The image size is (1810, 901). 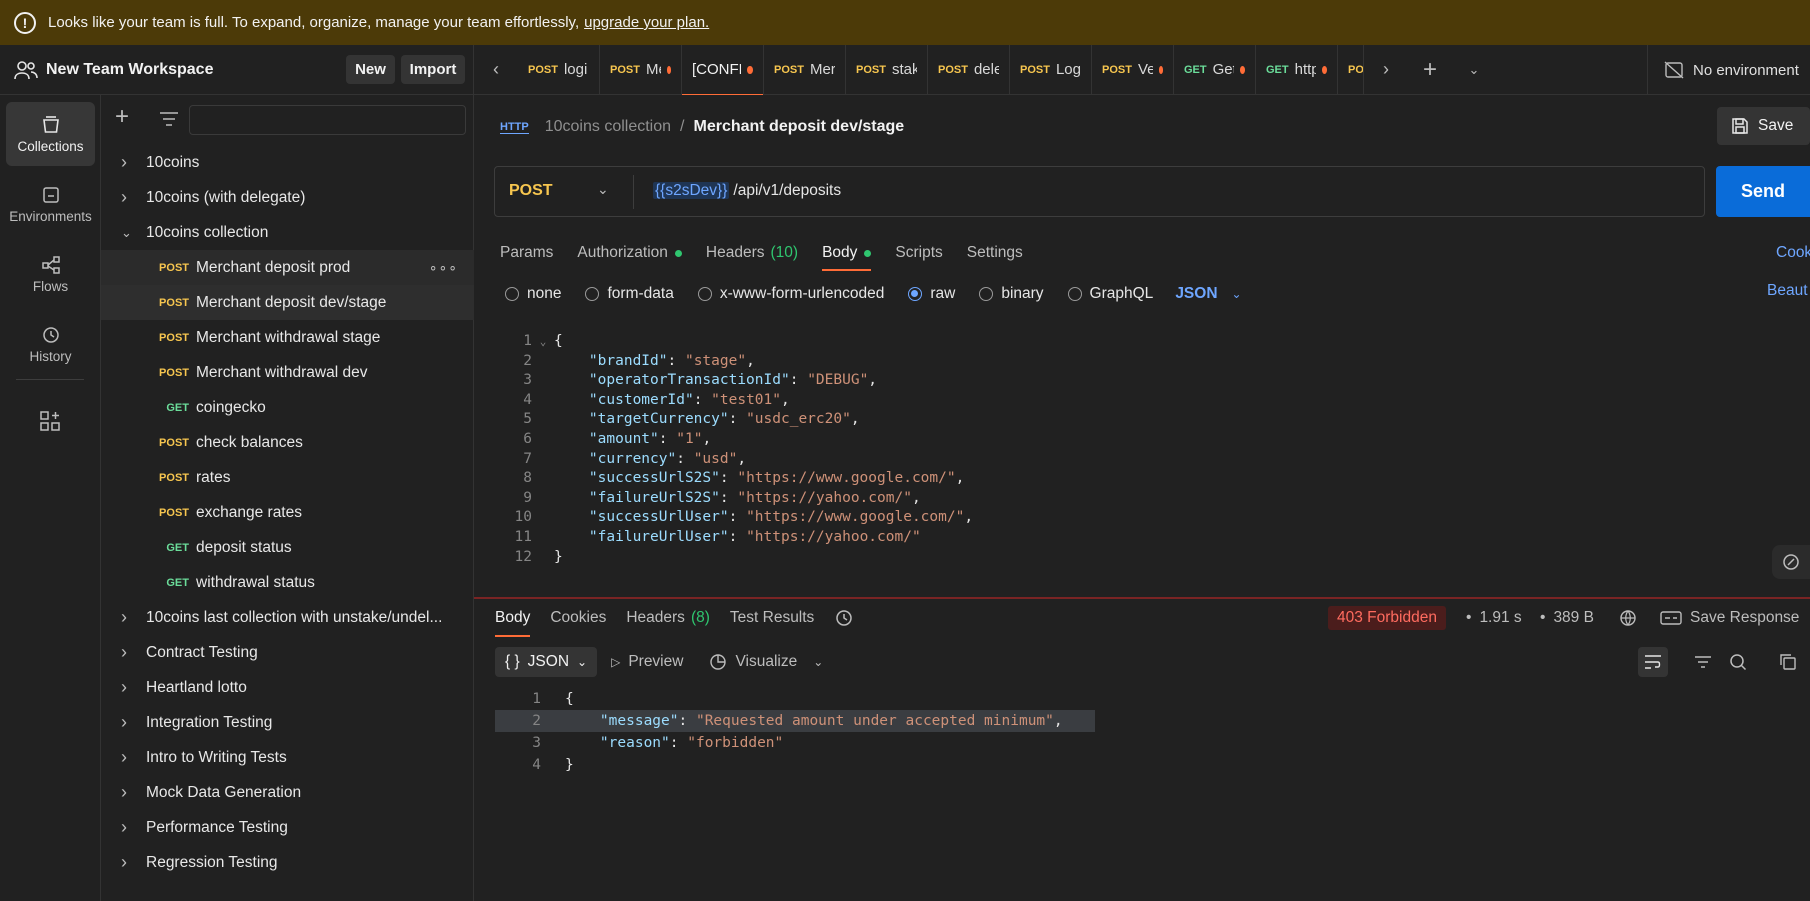 What do you see at coordinates (747, 191) in the screenshot?
I see `url-input: {{s2sDev}}/api/v1/deposits` at bounding box center [747, 191].